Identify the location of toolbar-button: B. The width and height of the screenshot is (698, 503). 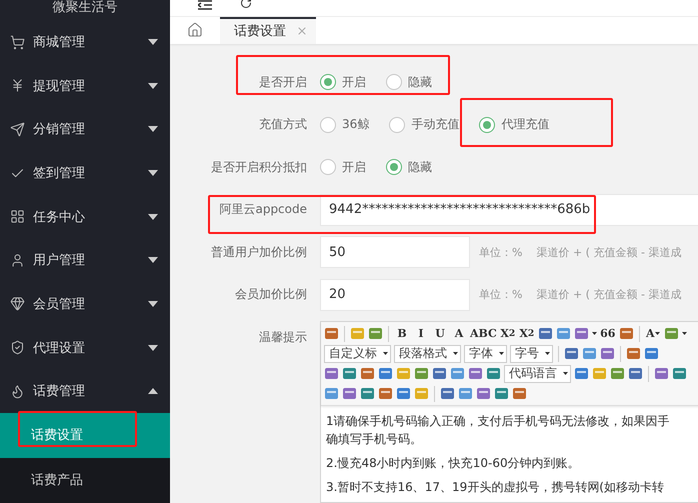
(402, 333).